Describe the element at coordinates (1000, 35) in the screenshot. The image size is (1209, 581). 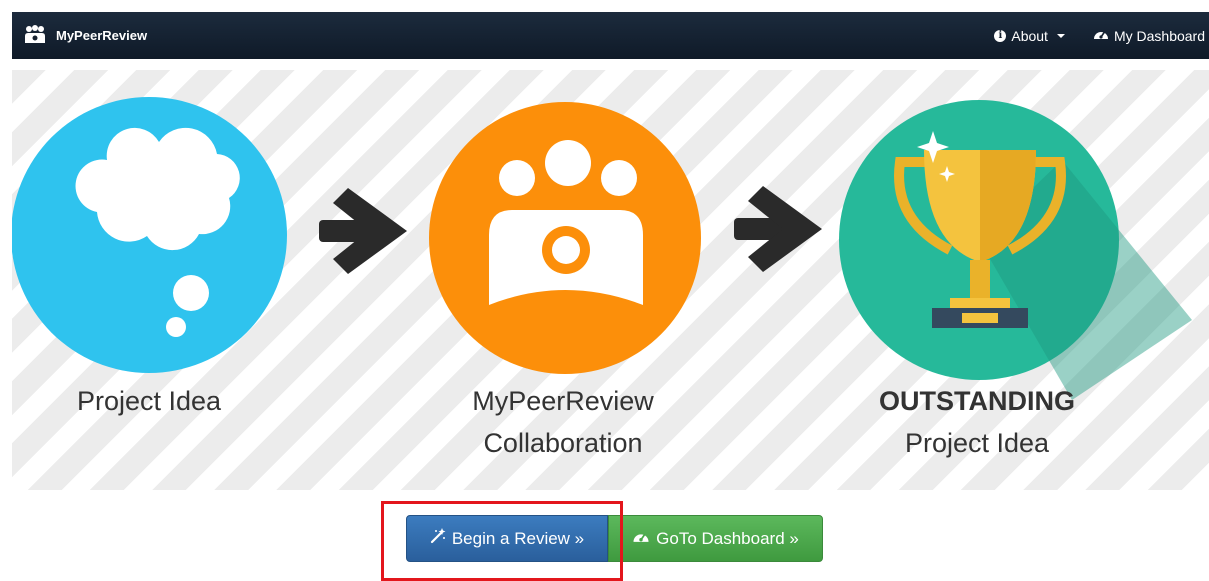
I see `info-icon: i` at that location.